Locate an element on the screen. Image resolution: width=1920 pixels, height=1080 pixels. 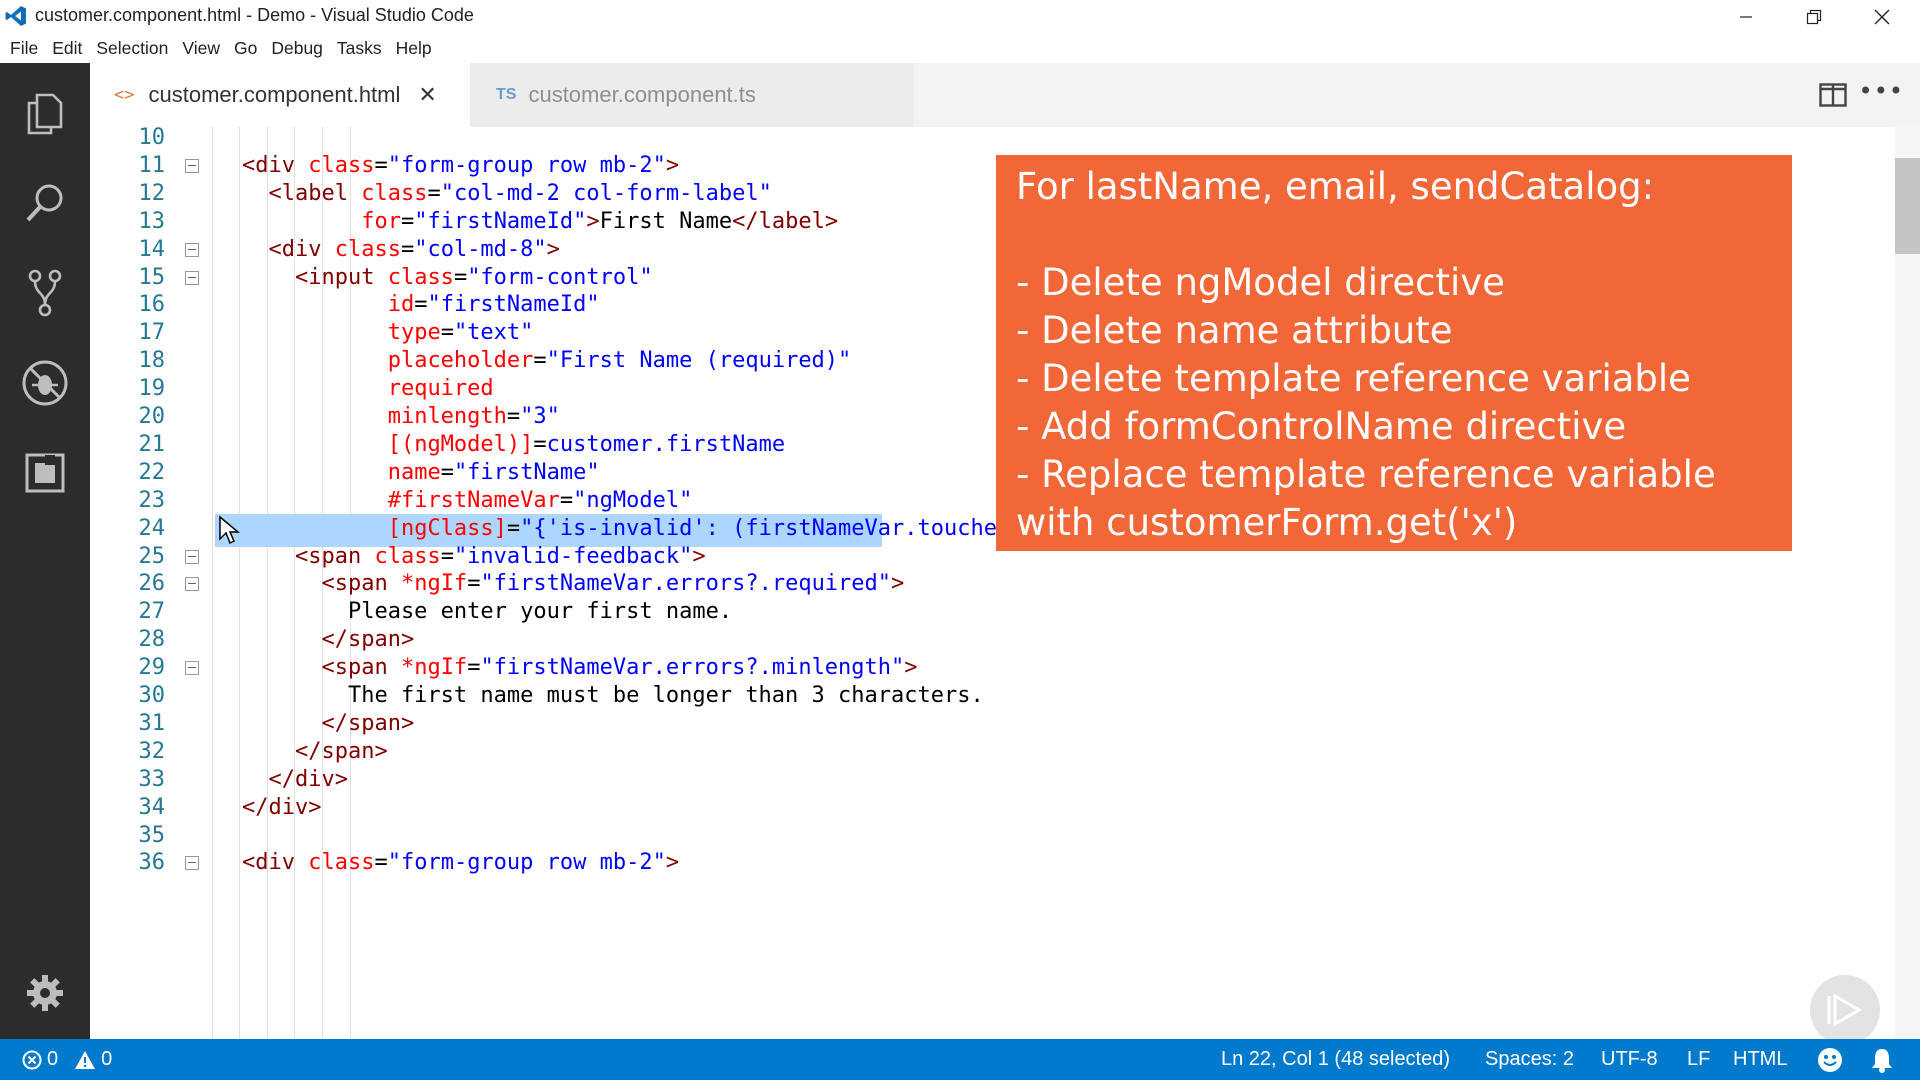
warning-icon is located at coordinates (85, 1059).